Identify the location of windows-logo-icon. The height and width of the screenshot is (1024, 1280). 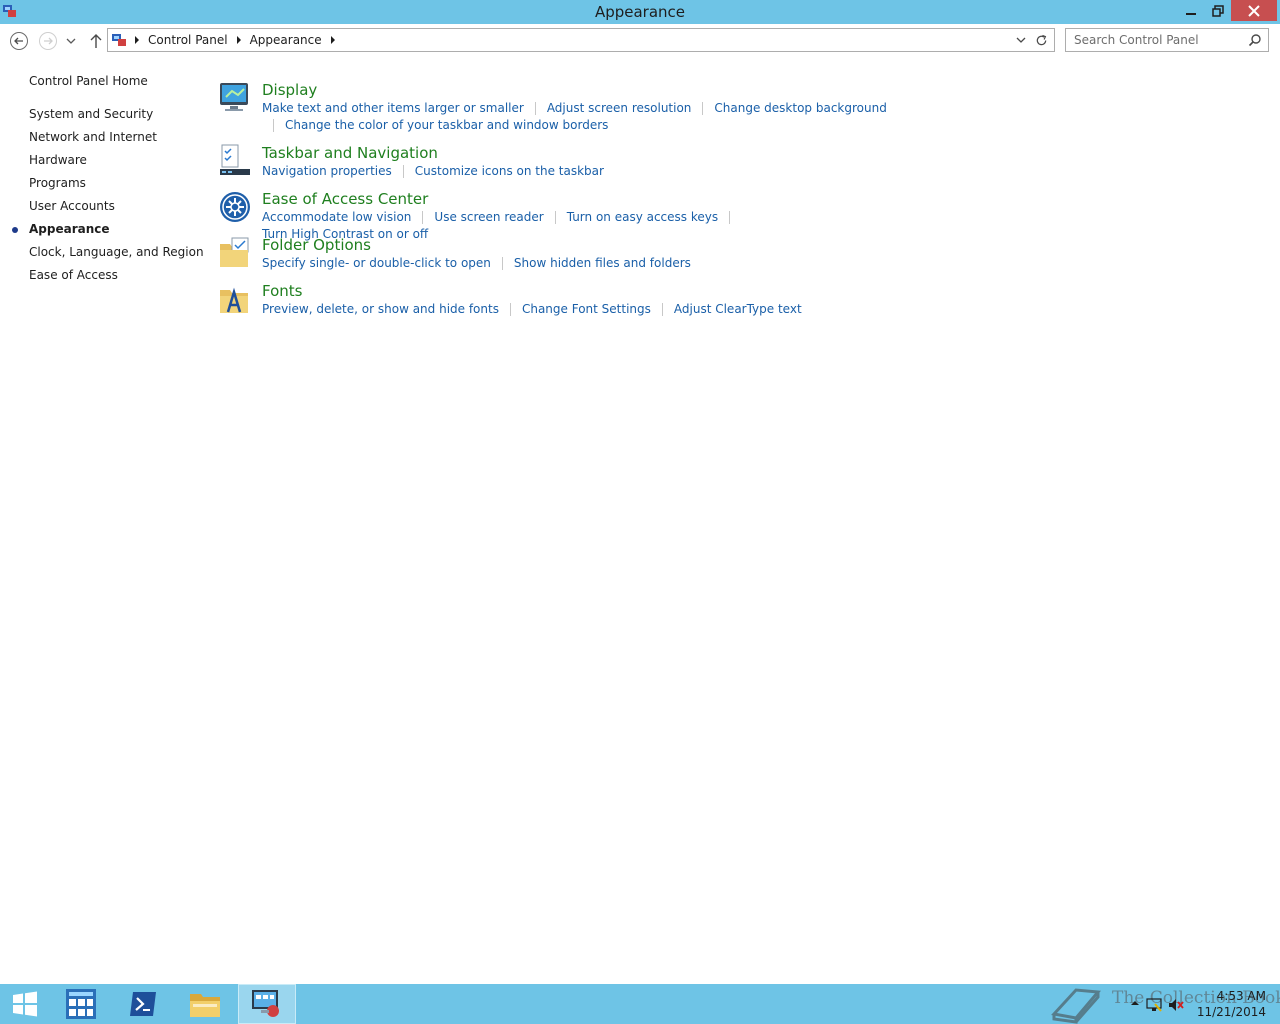
(25, 1004).